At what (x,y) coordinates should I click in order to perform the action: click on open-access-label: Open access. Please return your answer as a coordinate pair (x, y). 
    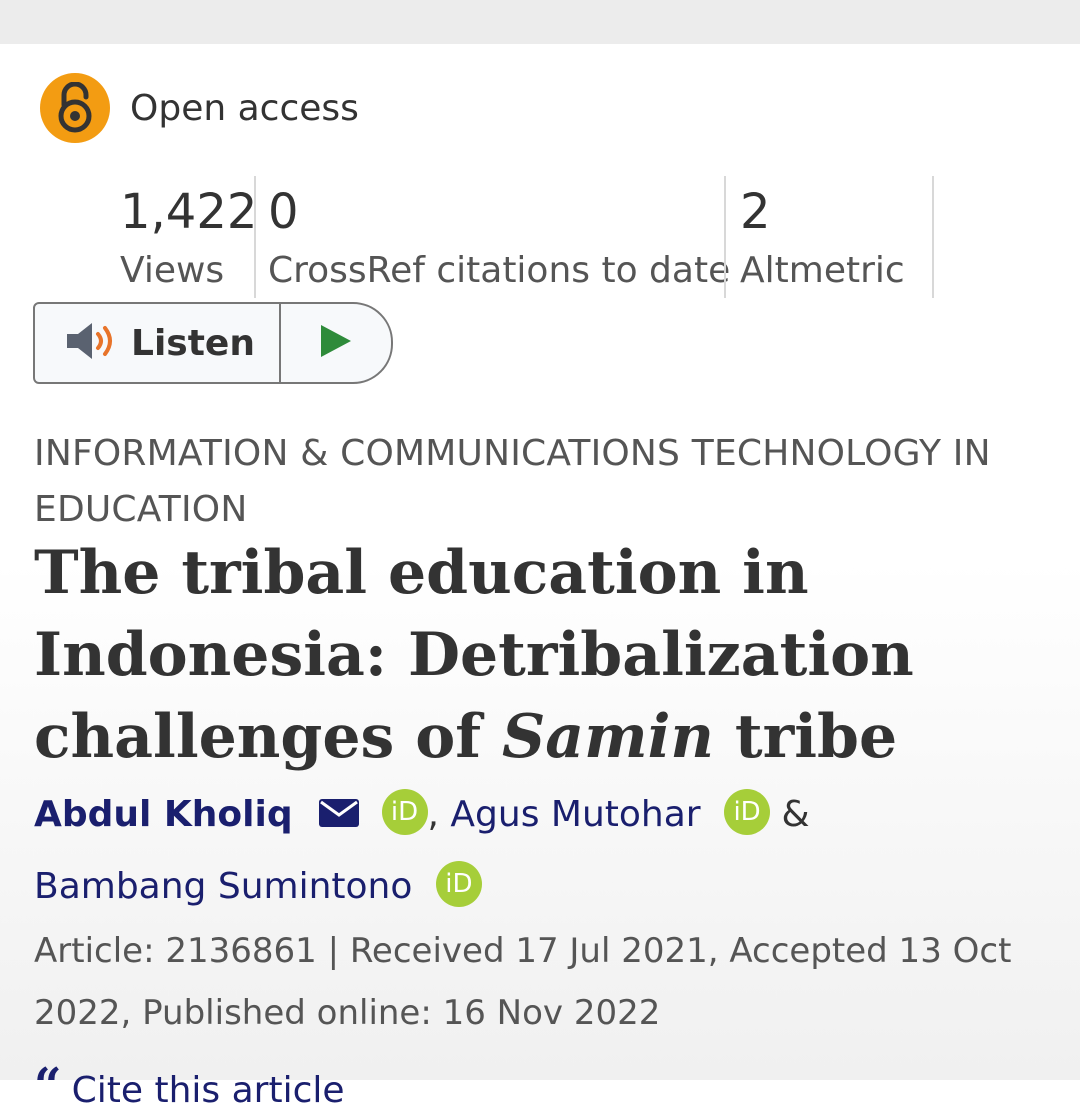
    Looking at the image, I should click on (244, 108).